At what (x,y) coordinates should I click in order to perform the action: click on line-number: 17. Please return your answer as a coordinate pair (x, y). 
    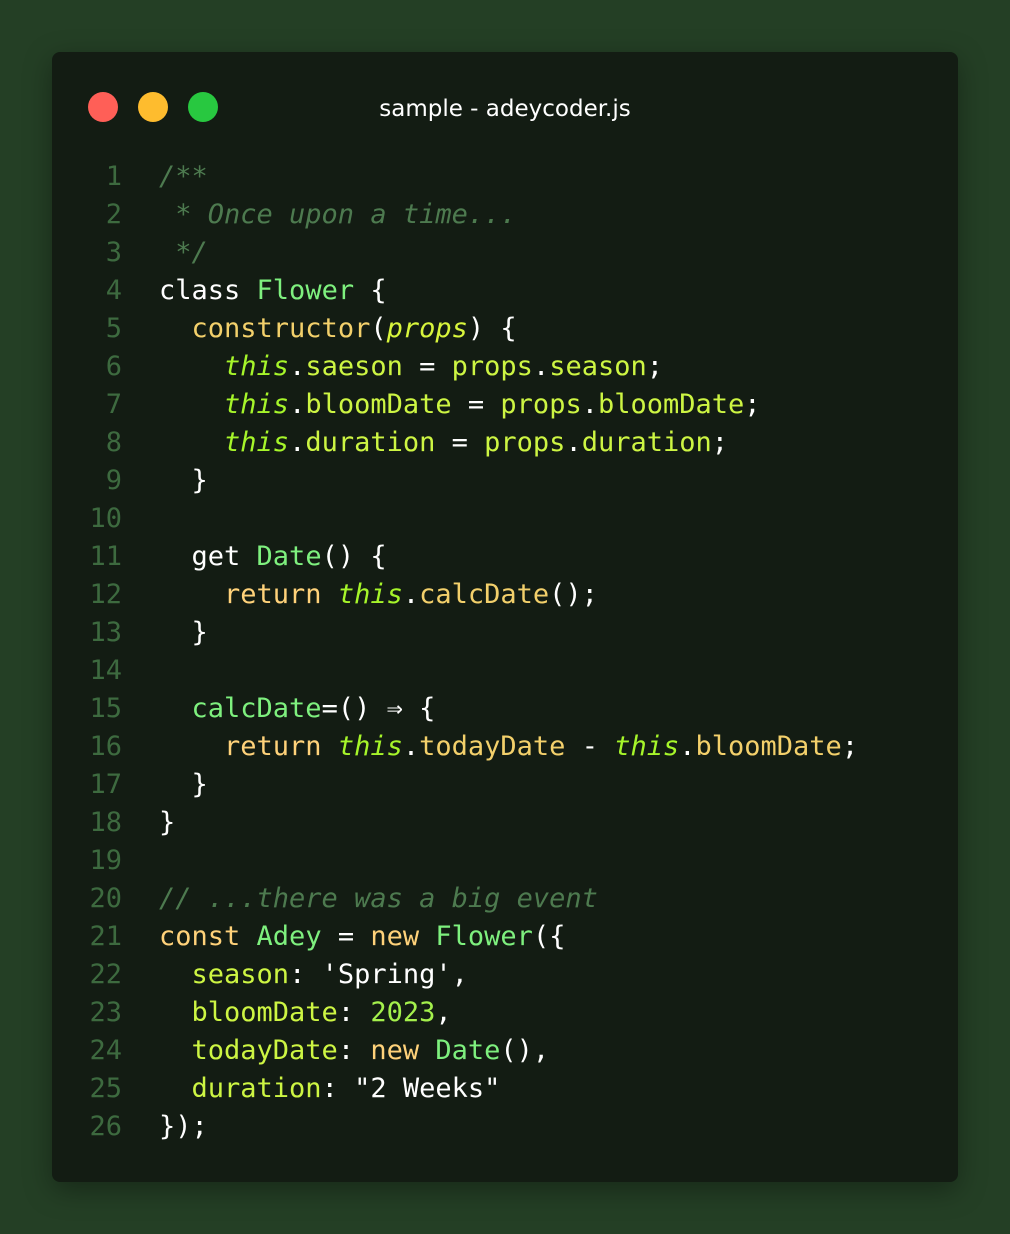
    Looking at the image, I should click on (105, 784).